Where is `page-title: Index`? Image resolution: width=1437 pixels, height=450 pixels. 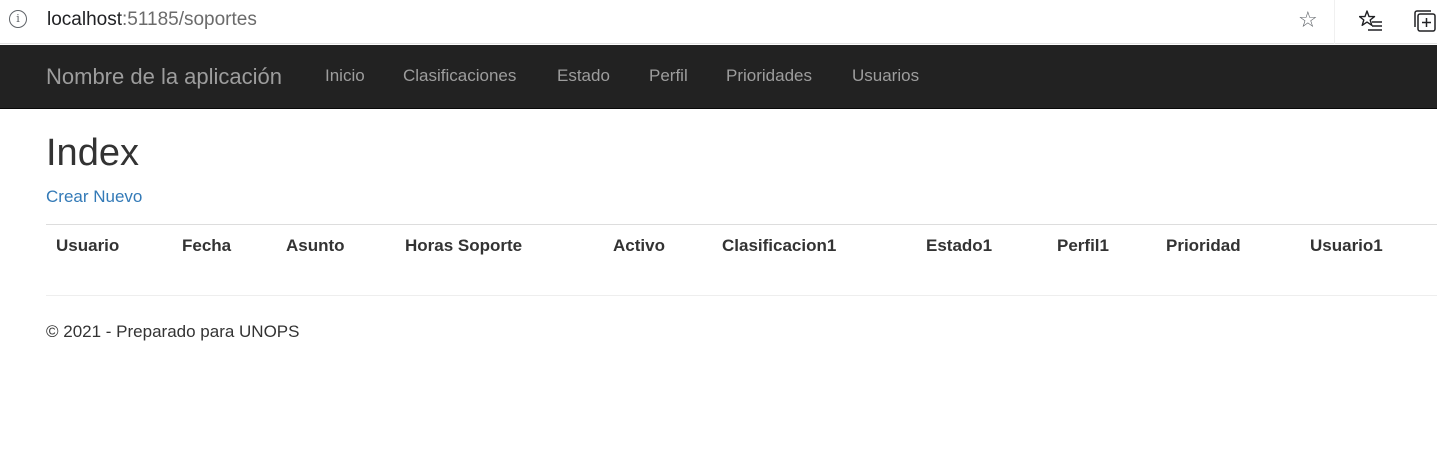 page-title: Index is located at coordinates (92, 153).